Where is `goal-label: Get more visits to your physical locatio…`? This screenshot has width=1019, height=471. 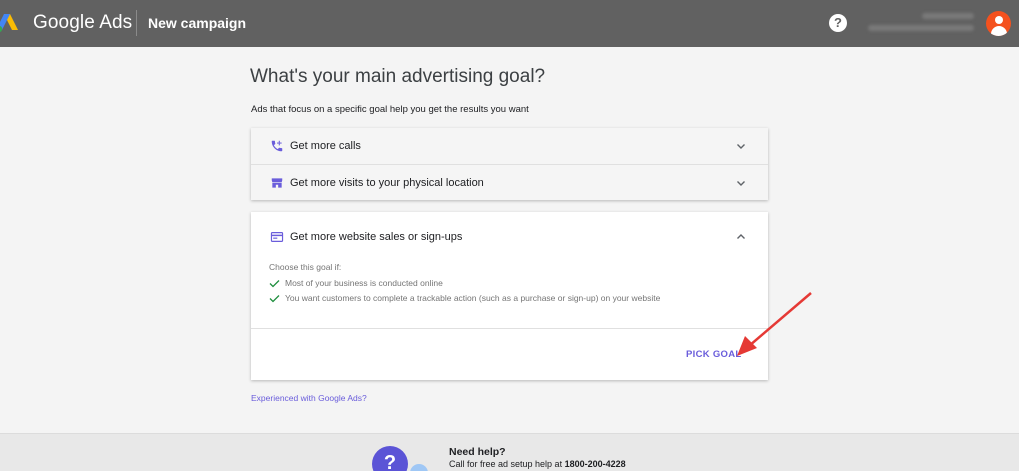
goal-label: Get more visits to your physical locatio… is located at coordinates (387, 182).